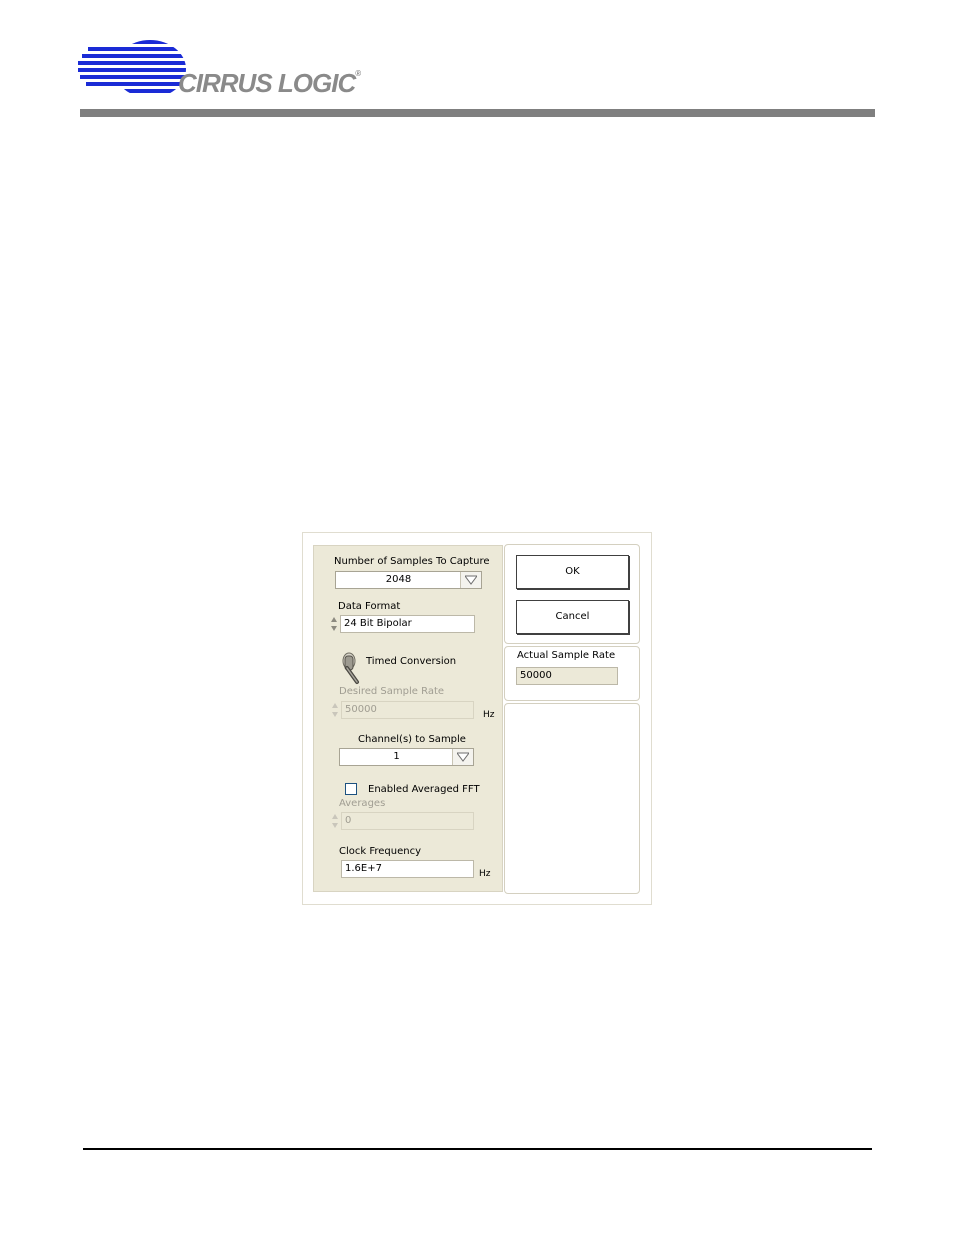 Image resolution: width=954 pixels, height=1235 pixels. Describe the element at coordinates (380, 851) in the screenshot. I see `clock-frequency-label: Clock Frequency` at that location.